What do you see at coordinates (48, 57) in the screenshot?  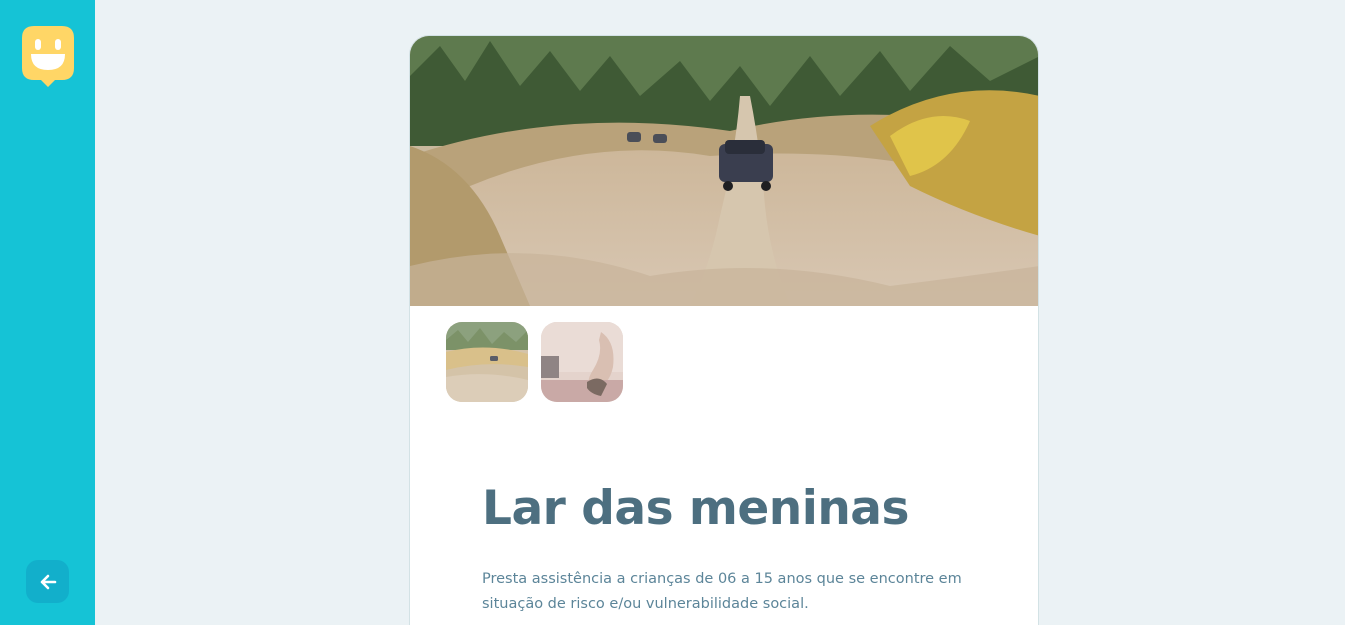 I see `happy-map-marker-icon` at bounding box center [48, 57].